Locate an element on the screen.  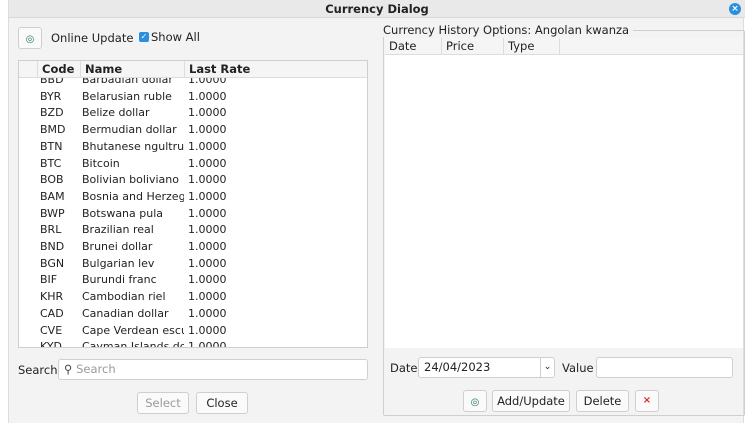
table-row: BTC Bitcoin 1.0000 is located at coordinates (193, 163).